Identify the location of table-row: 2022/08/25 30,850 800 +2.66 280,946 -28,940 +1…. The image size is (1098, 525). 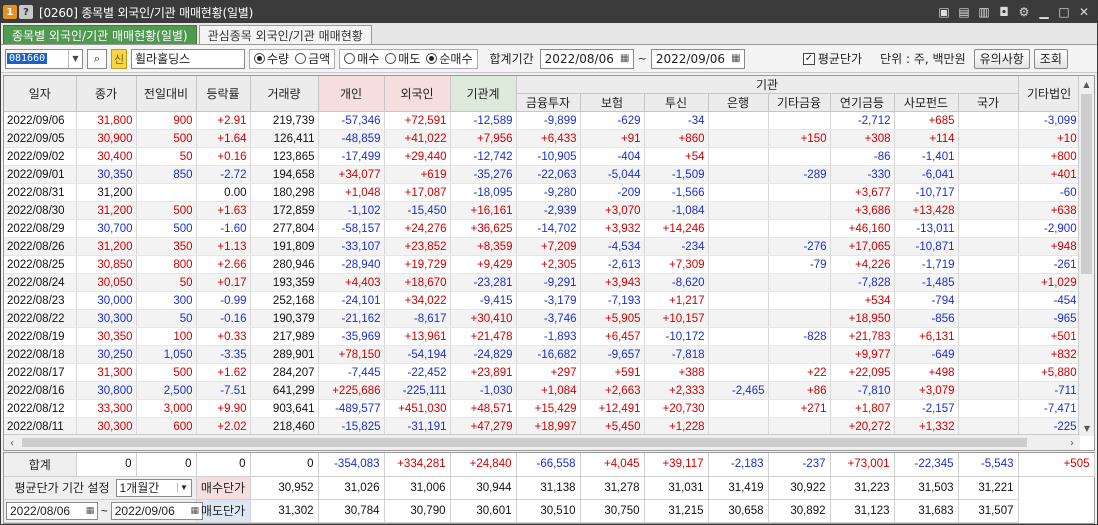
(542, 264).